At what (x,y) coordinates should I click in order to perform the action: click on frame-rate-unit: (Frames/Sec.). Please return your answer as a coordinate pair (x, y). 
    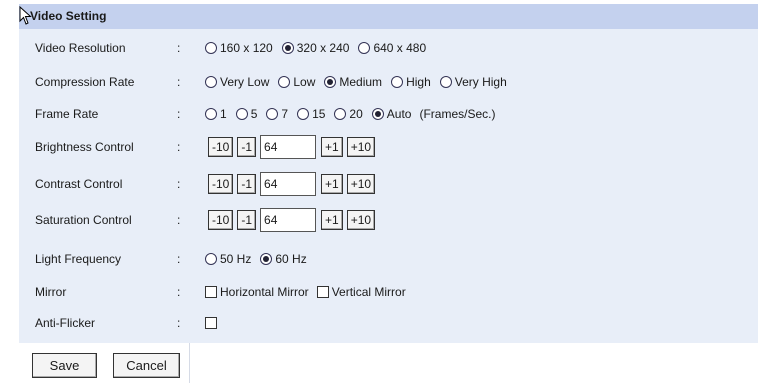
    Looking at the image, I should click on (457, 114).